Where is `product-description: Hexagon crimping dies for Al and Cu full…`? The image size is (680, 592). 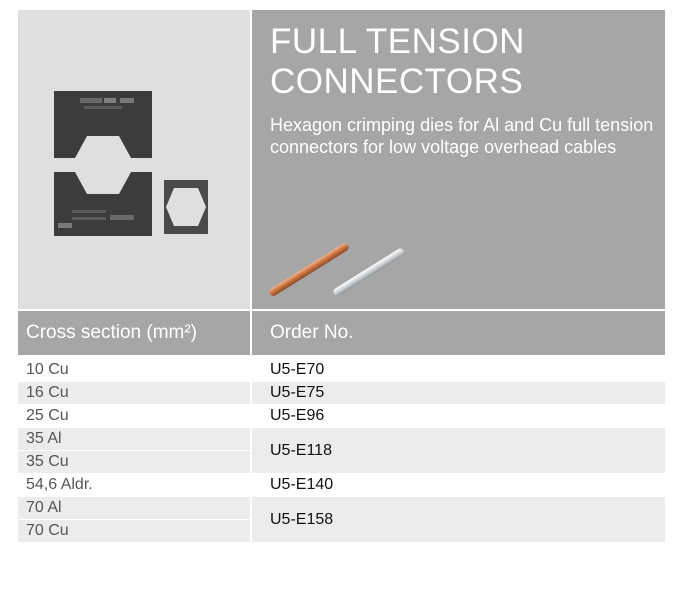
product-description: Hexagon crimping dies for Al and Cu full… is located at coordinates (462, 136).